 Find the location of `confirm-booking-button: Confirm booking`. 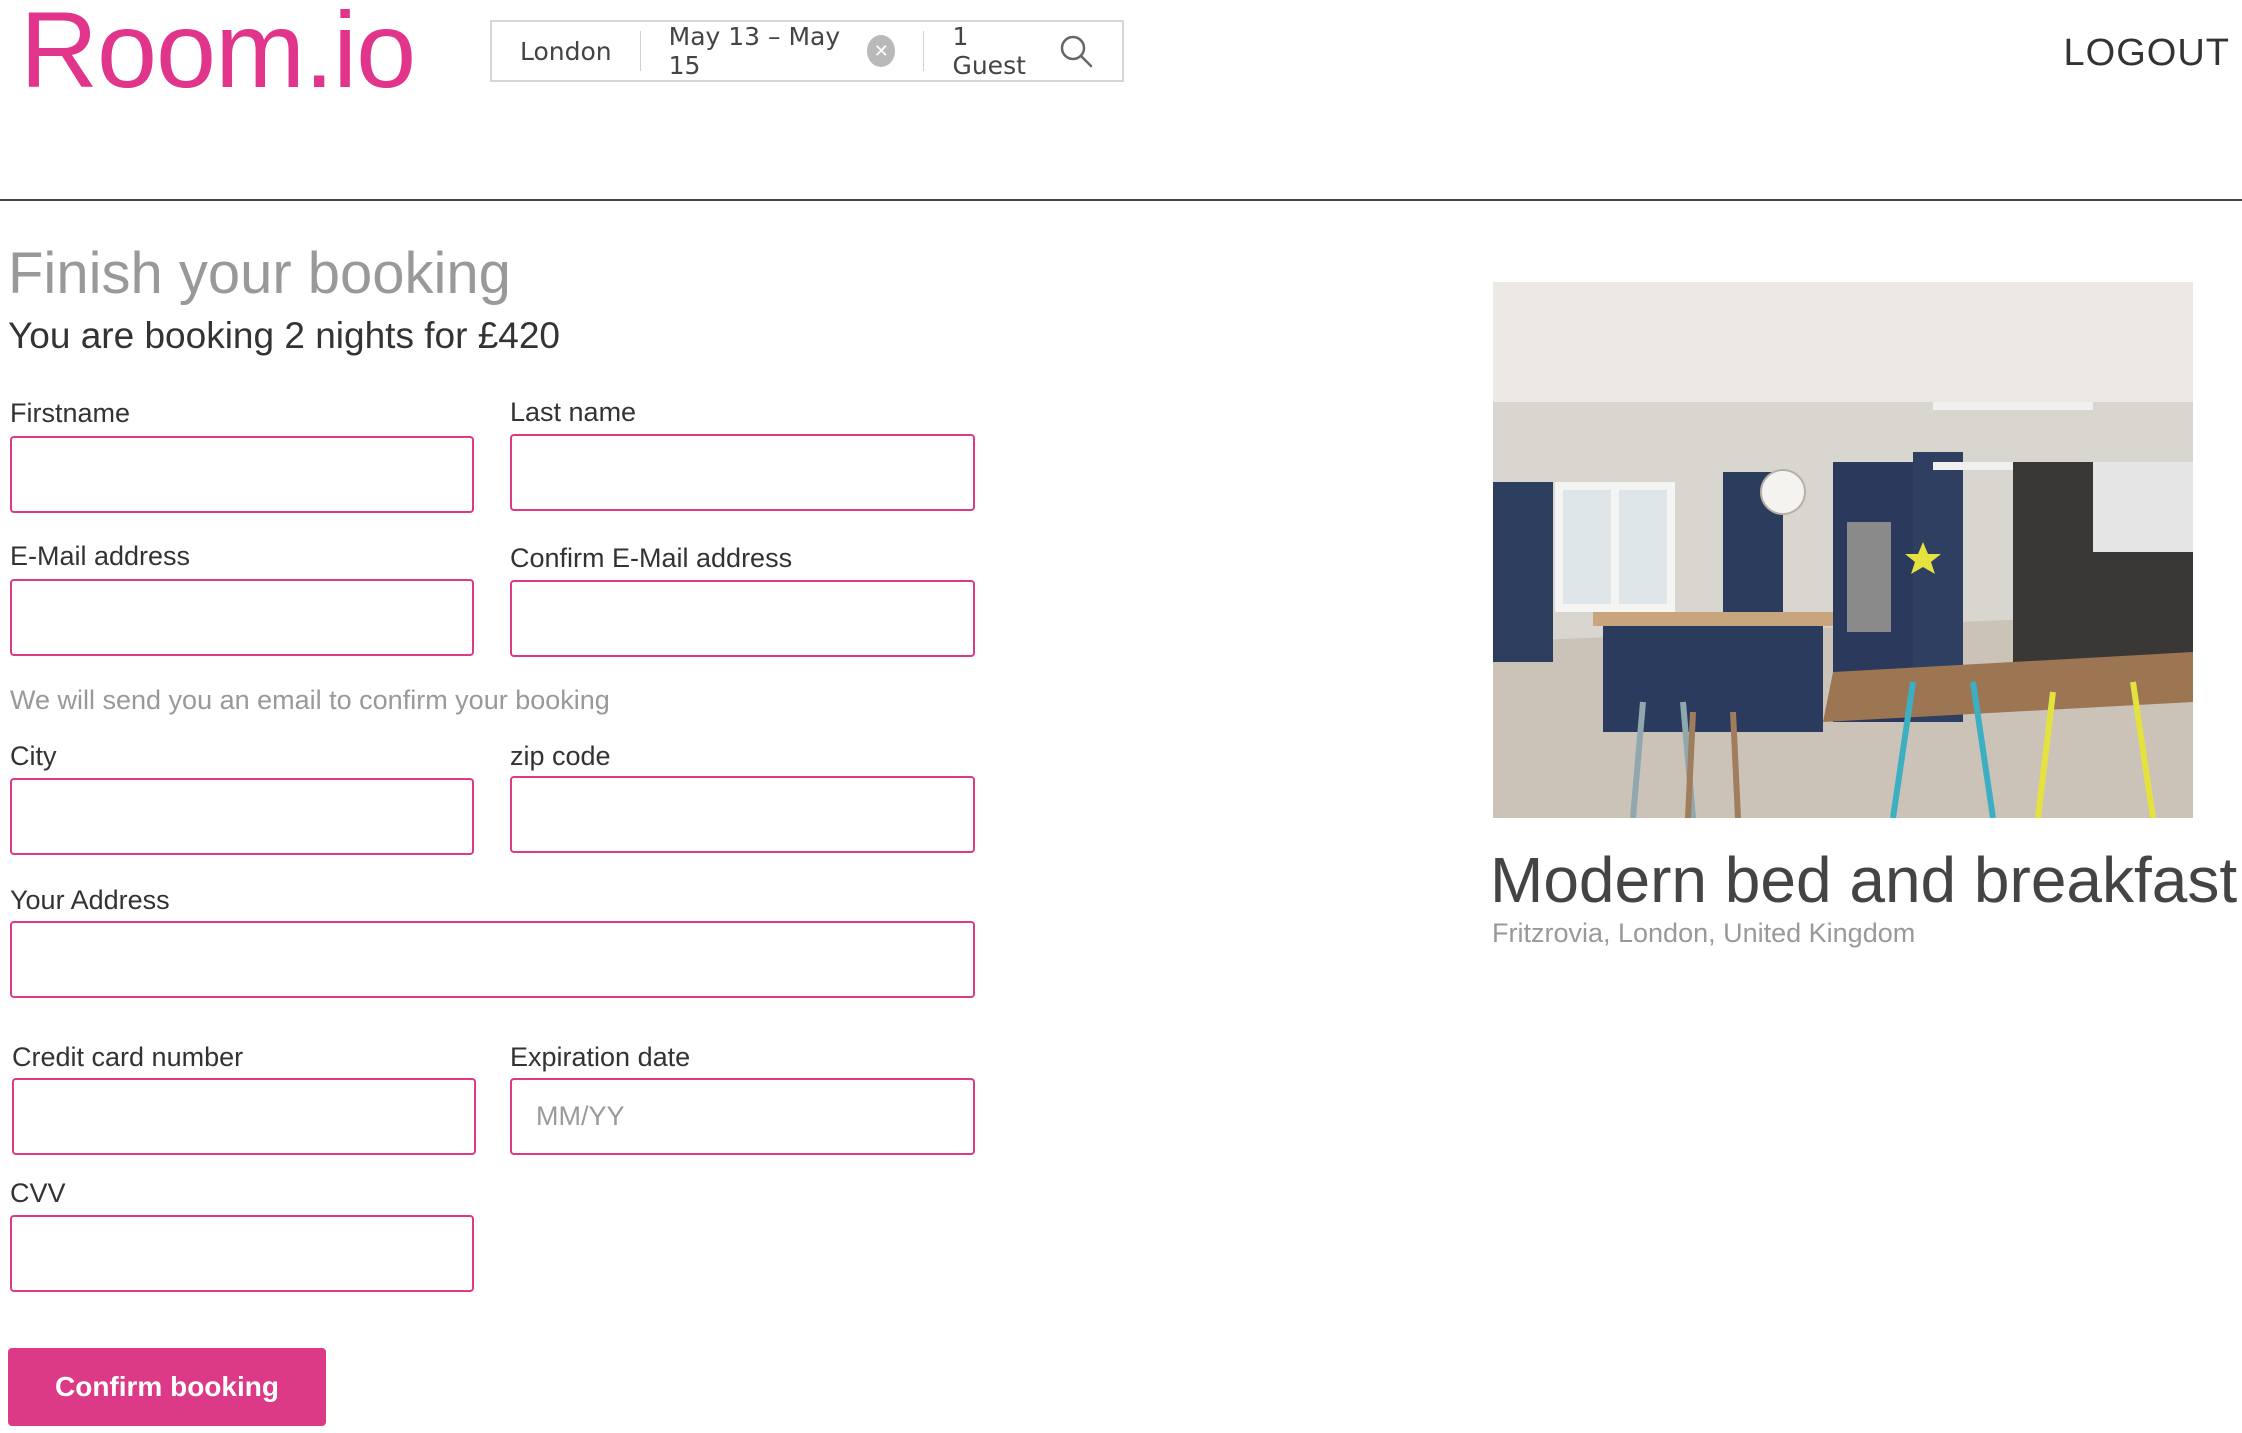

confirm-booking-button: Confirm booking is located at coordinates (167, 1387).